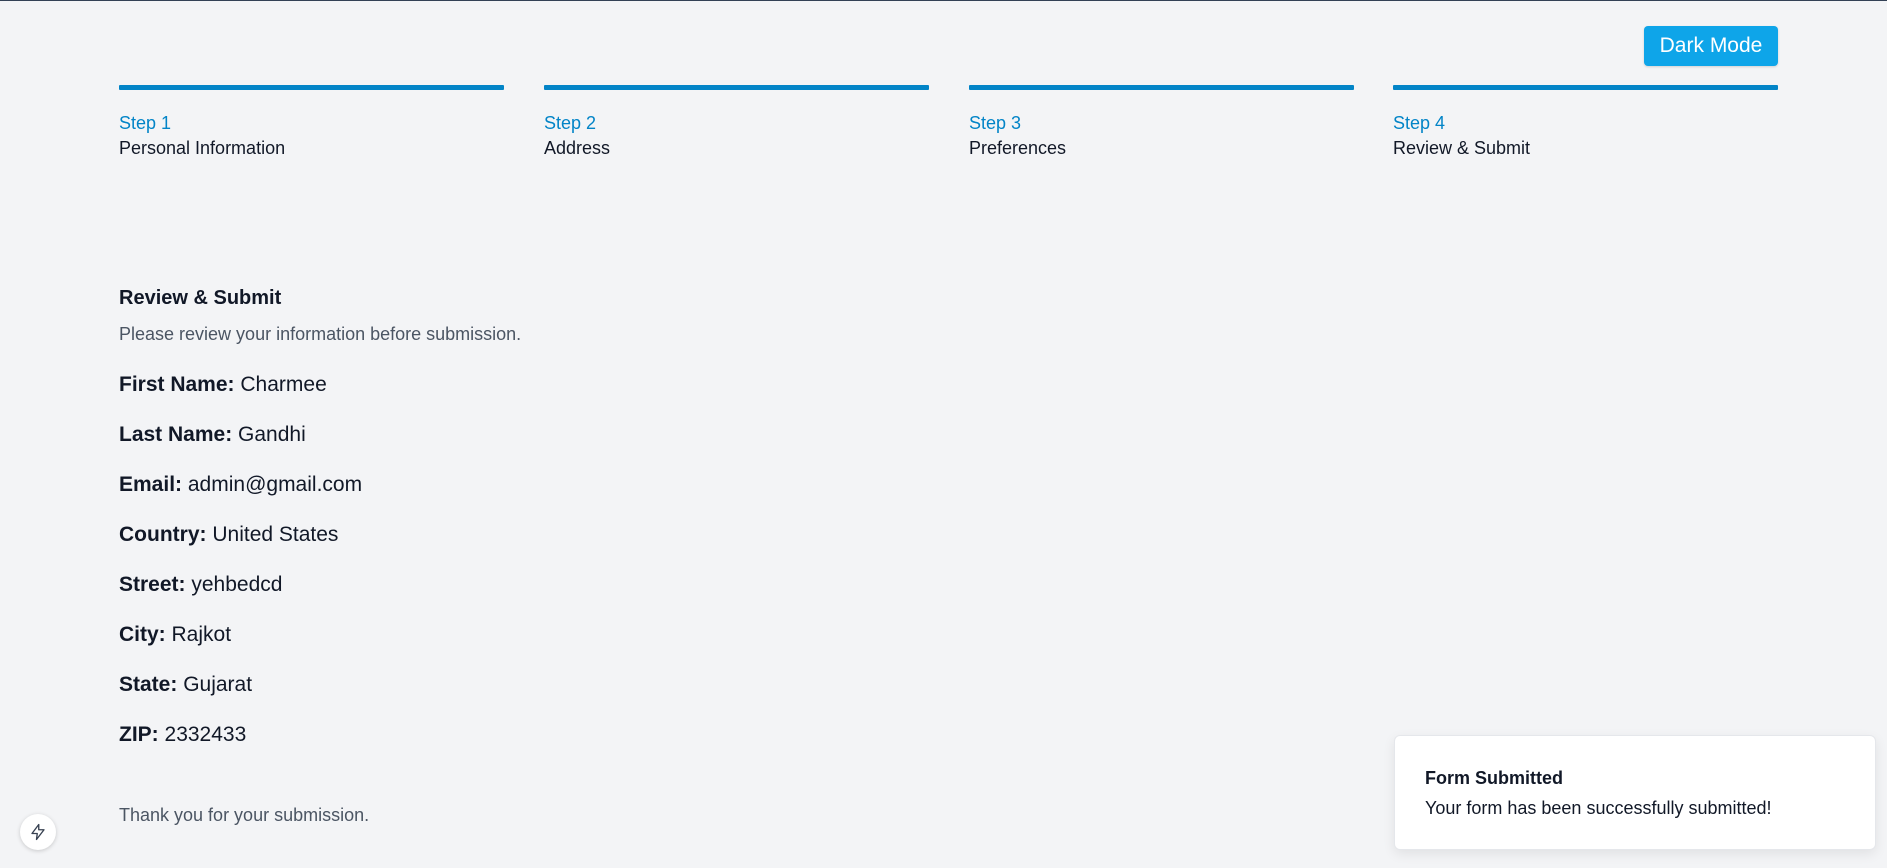  What do you see at coordinates (995, 123) in the screenshot?
I see `step-number: Step 3` at bounding box center [995, 123].